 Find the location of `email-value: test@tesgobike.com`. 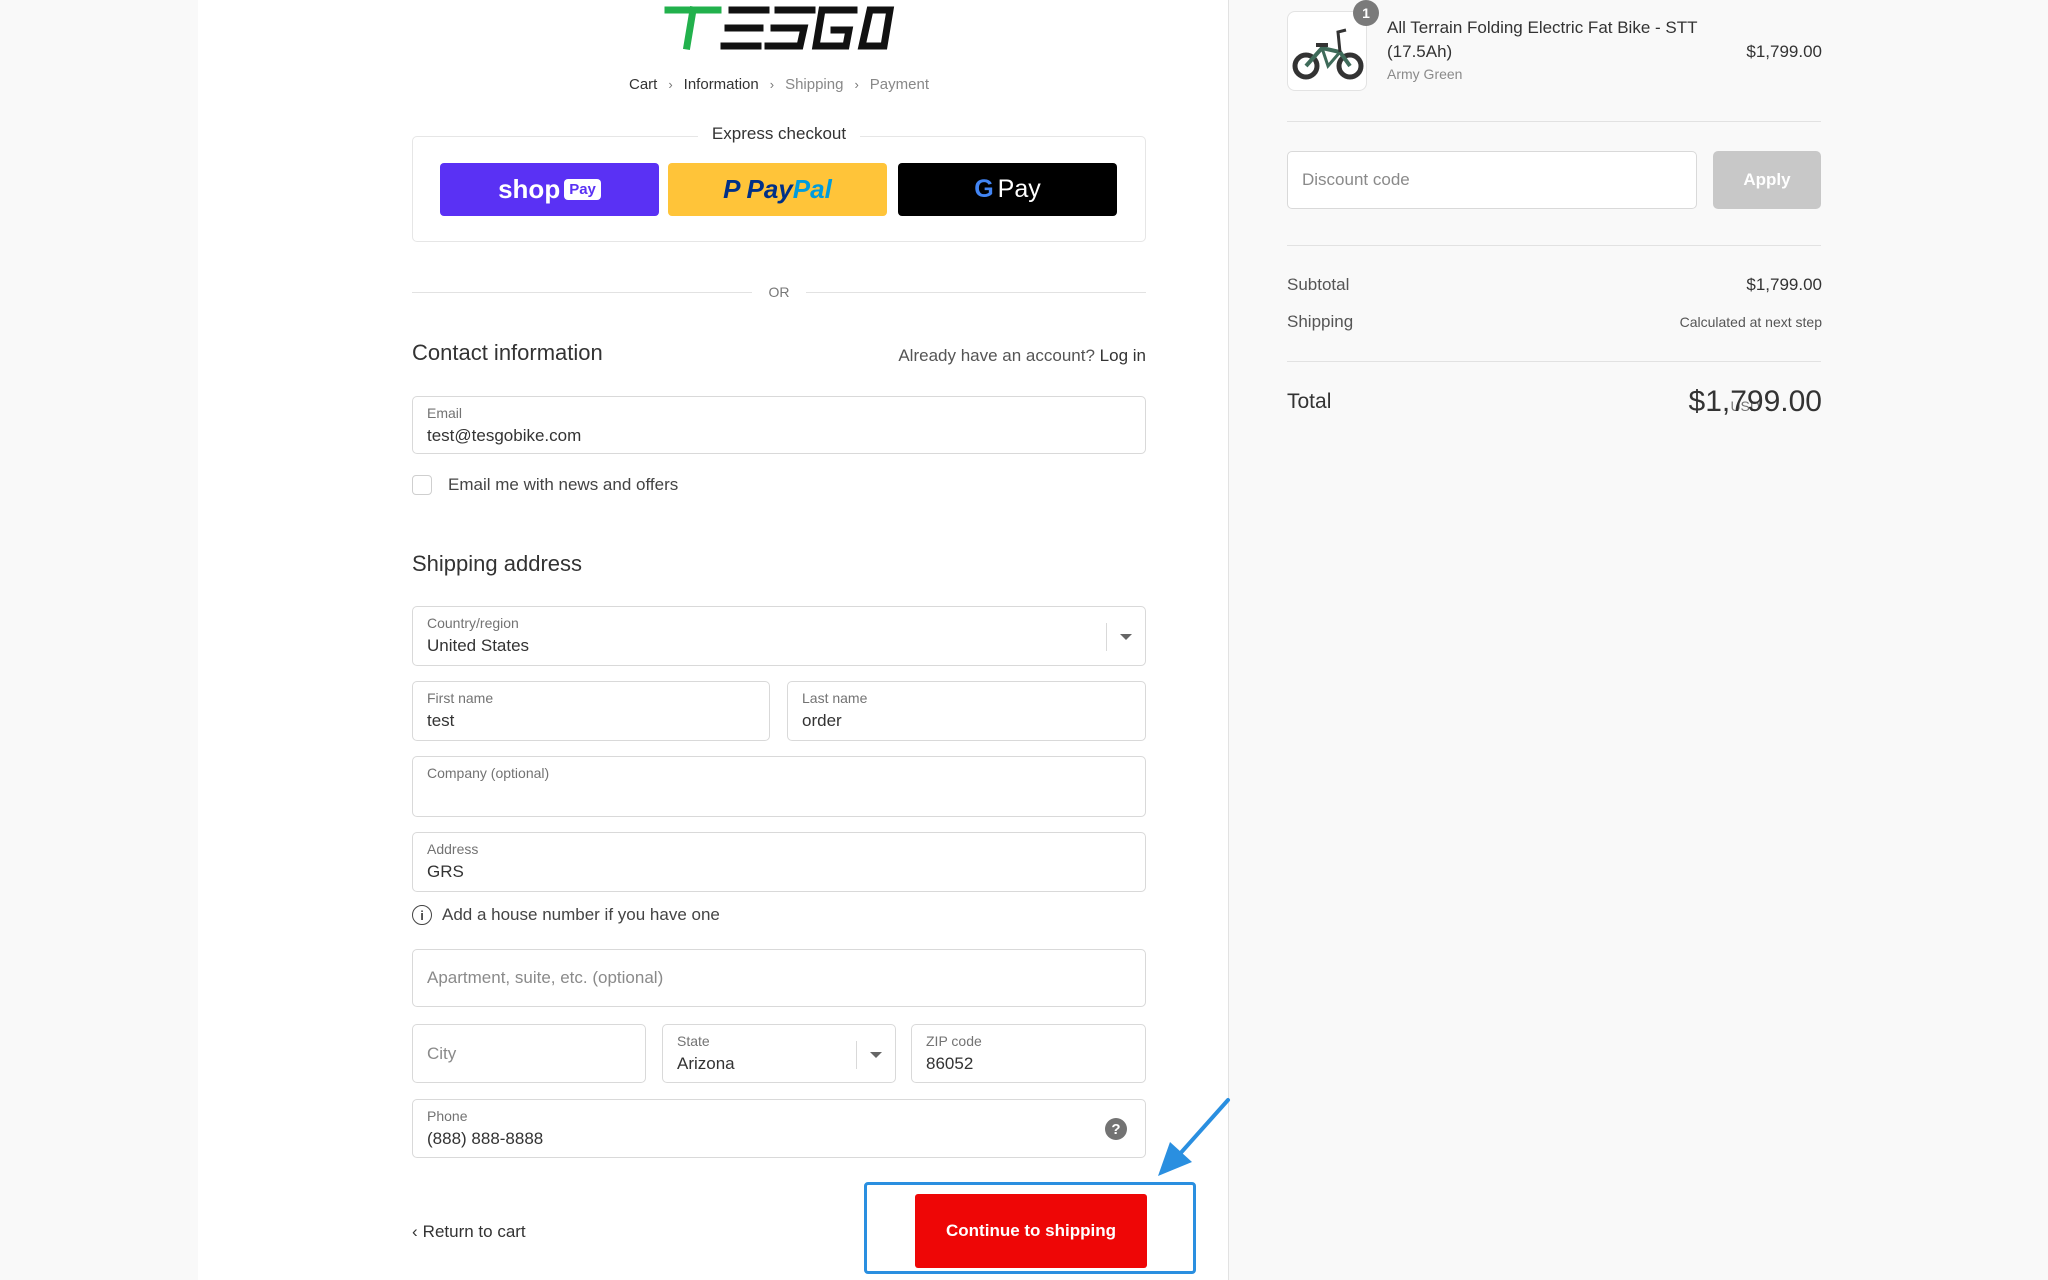

email-value: test@tesgobike.com is located at coordinates (504, 435).